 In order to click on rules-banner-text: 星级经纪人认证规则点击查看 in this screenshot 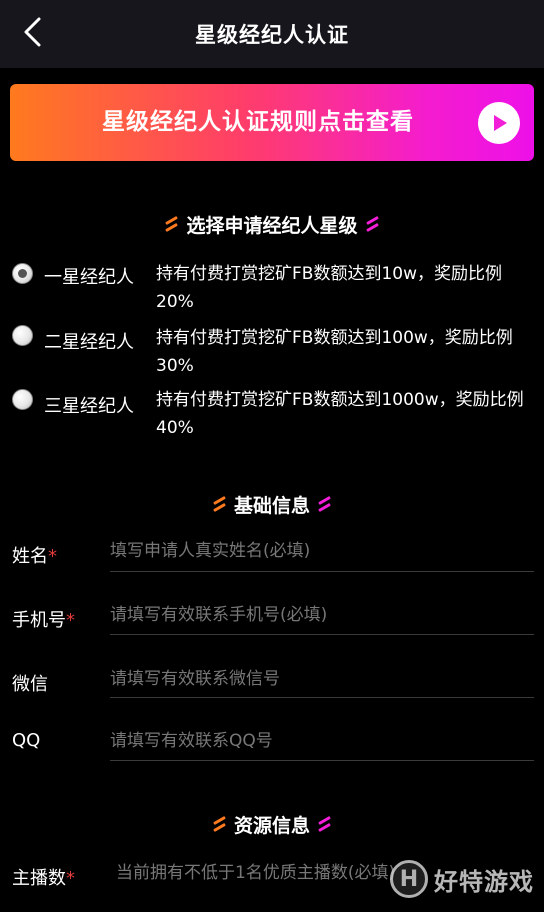, I will do `click(258, 122)`.